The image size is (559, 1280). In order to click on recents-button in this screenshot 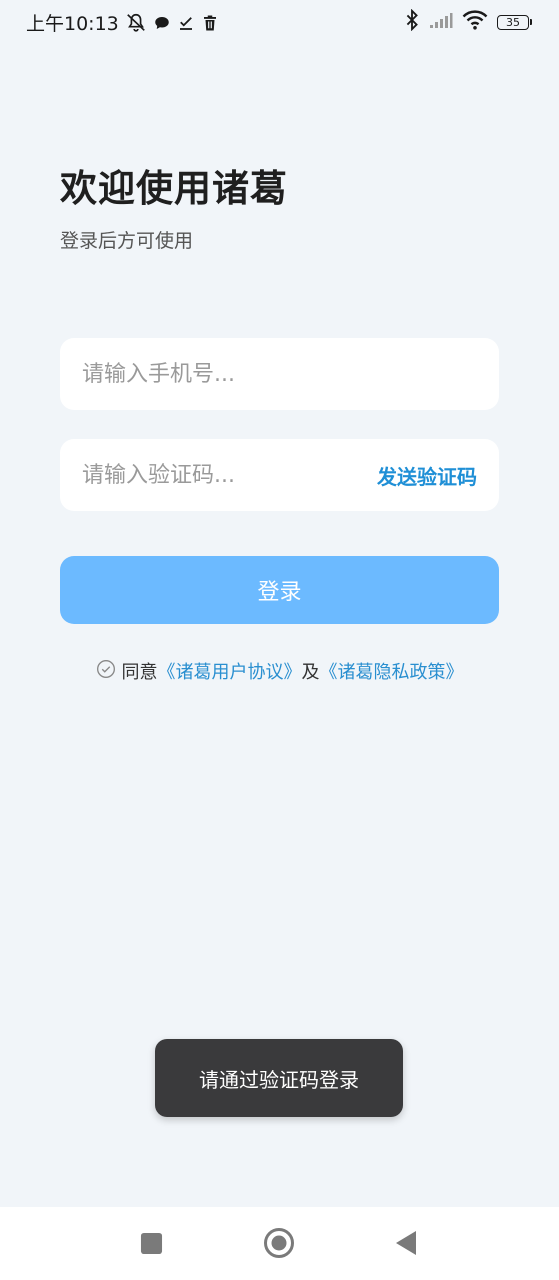, I will do `click(151, 1245)`.